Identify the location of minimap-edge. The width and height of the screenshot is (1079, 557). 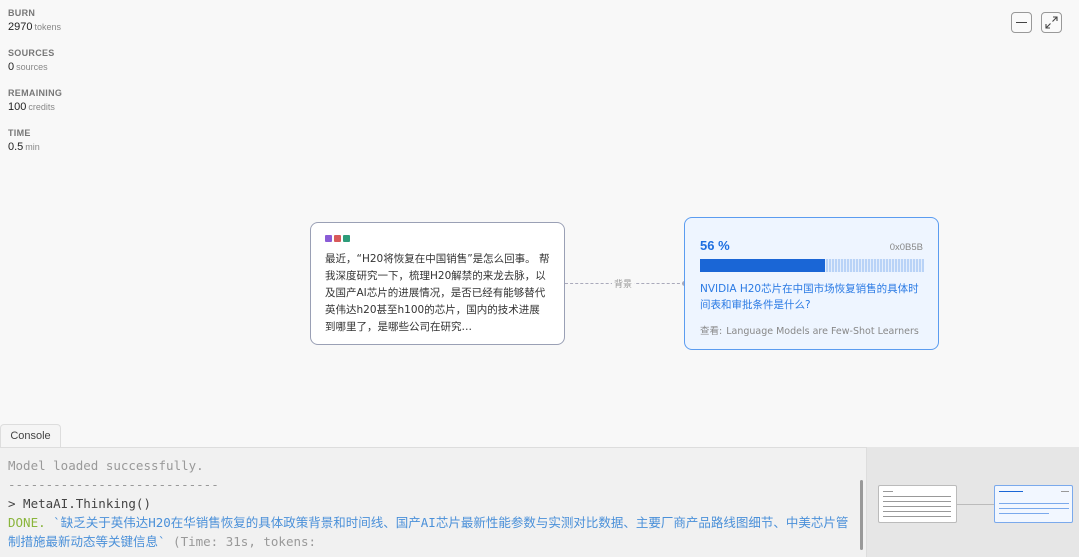
(975, 504).